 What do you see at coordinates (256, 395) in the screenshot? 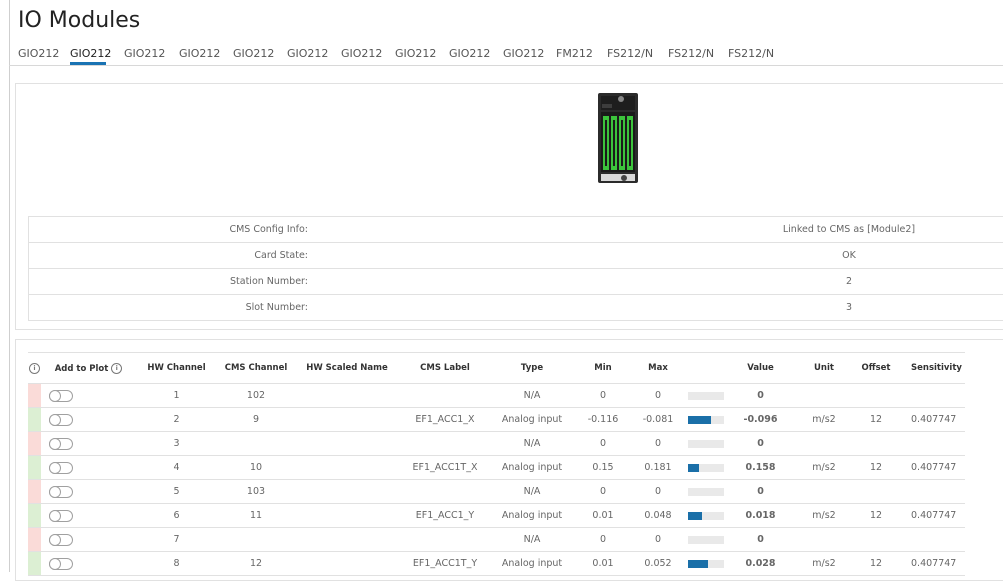
I see `cms-channel-cell: 102` at bounding box center [256, 395].